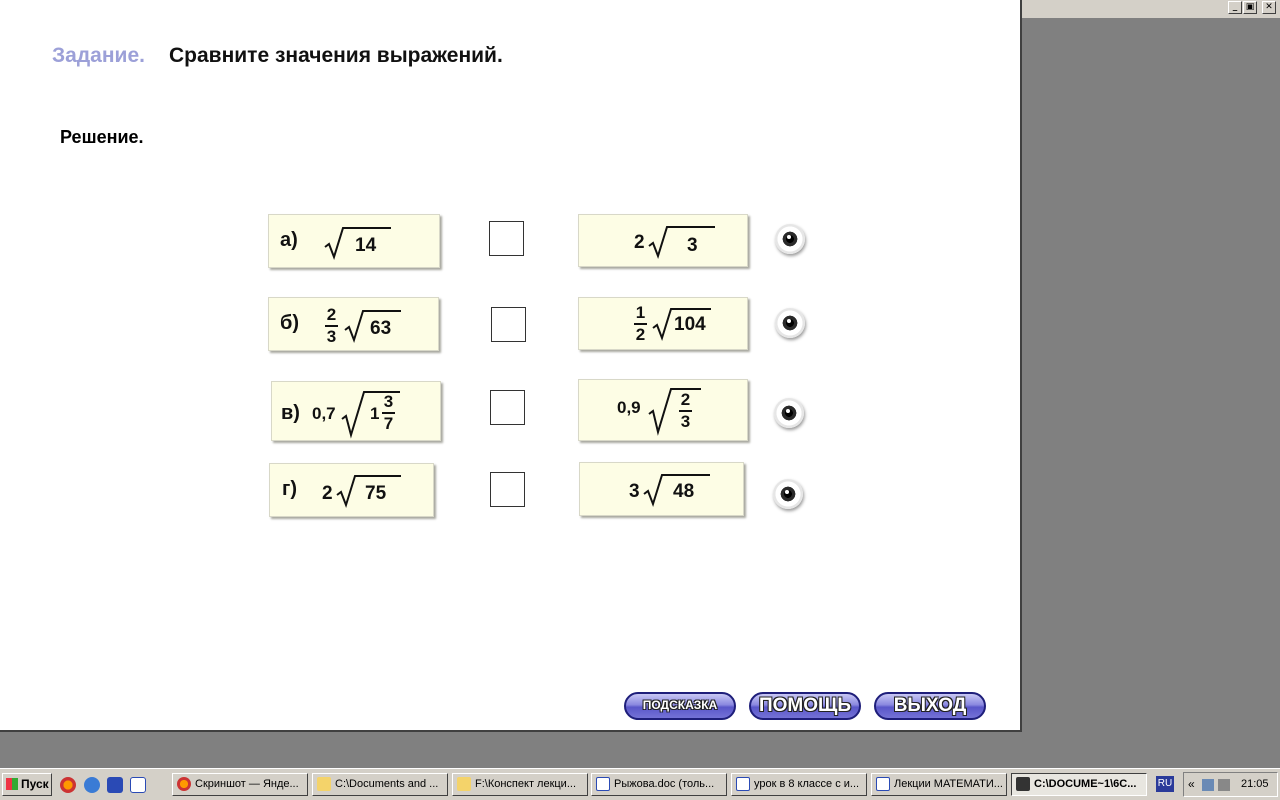 The image size is (1280, 800). I want to click on desktop-background, so click(640, 750).